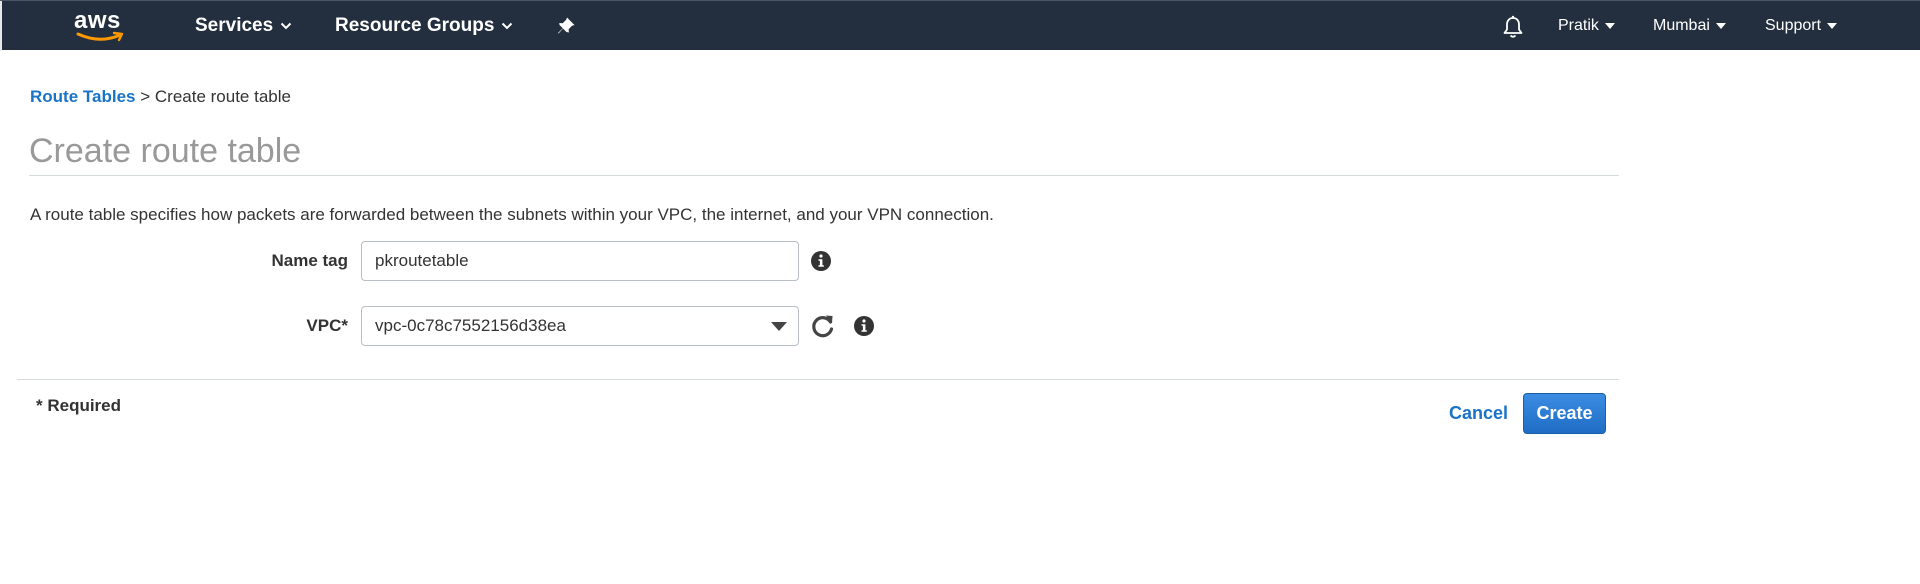  Describe the element at coordinates (1793, 25) in the screenshot. I see `support-label: Support` at that location.